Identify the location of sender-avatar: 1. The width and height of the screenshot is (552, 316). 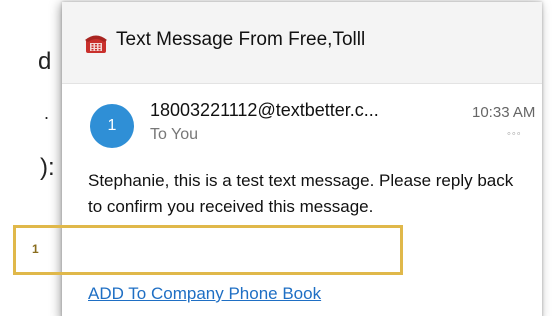
(112, 126).